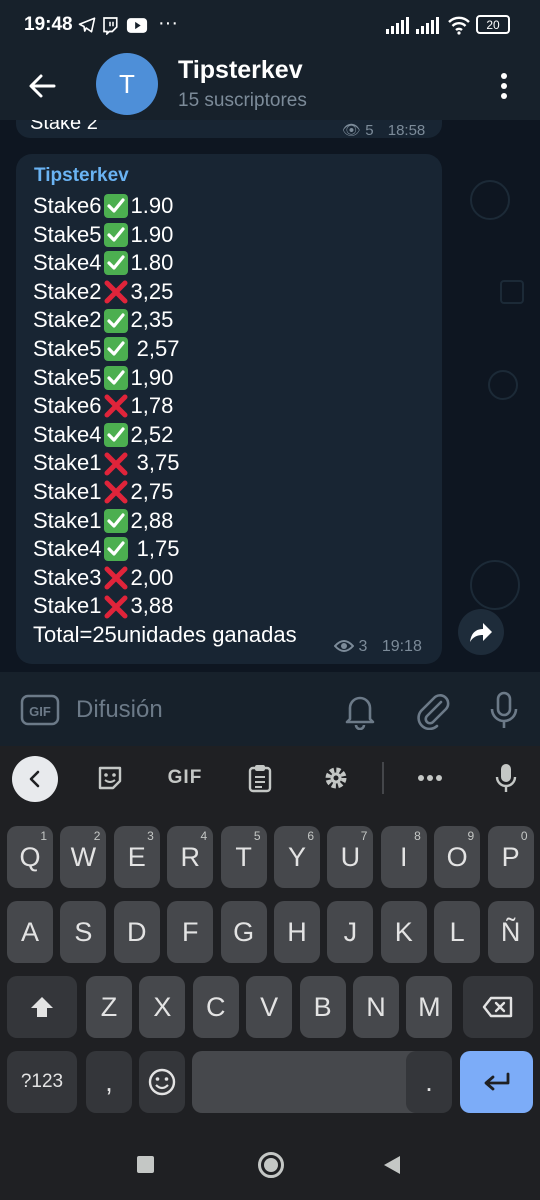 This screenshot has width=540, height=1200. I want to click on svg-text: GIF, so click(40, 711).